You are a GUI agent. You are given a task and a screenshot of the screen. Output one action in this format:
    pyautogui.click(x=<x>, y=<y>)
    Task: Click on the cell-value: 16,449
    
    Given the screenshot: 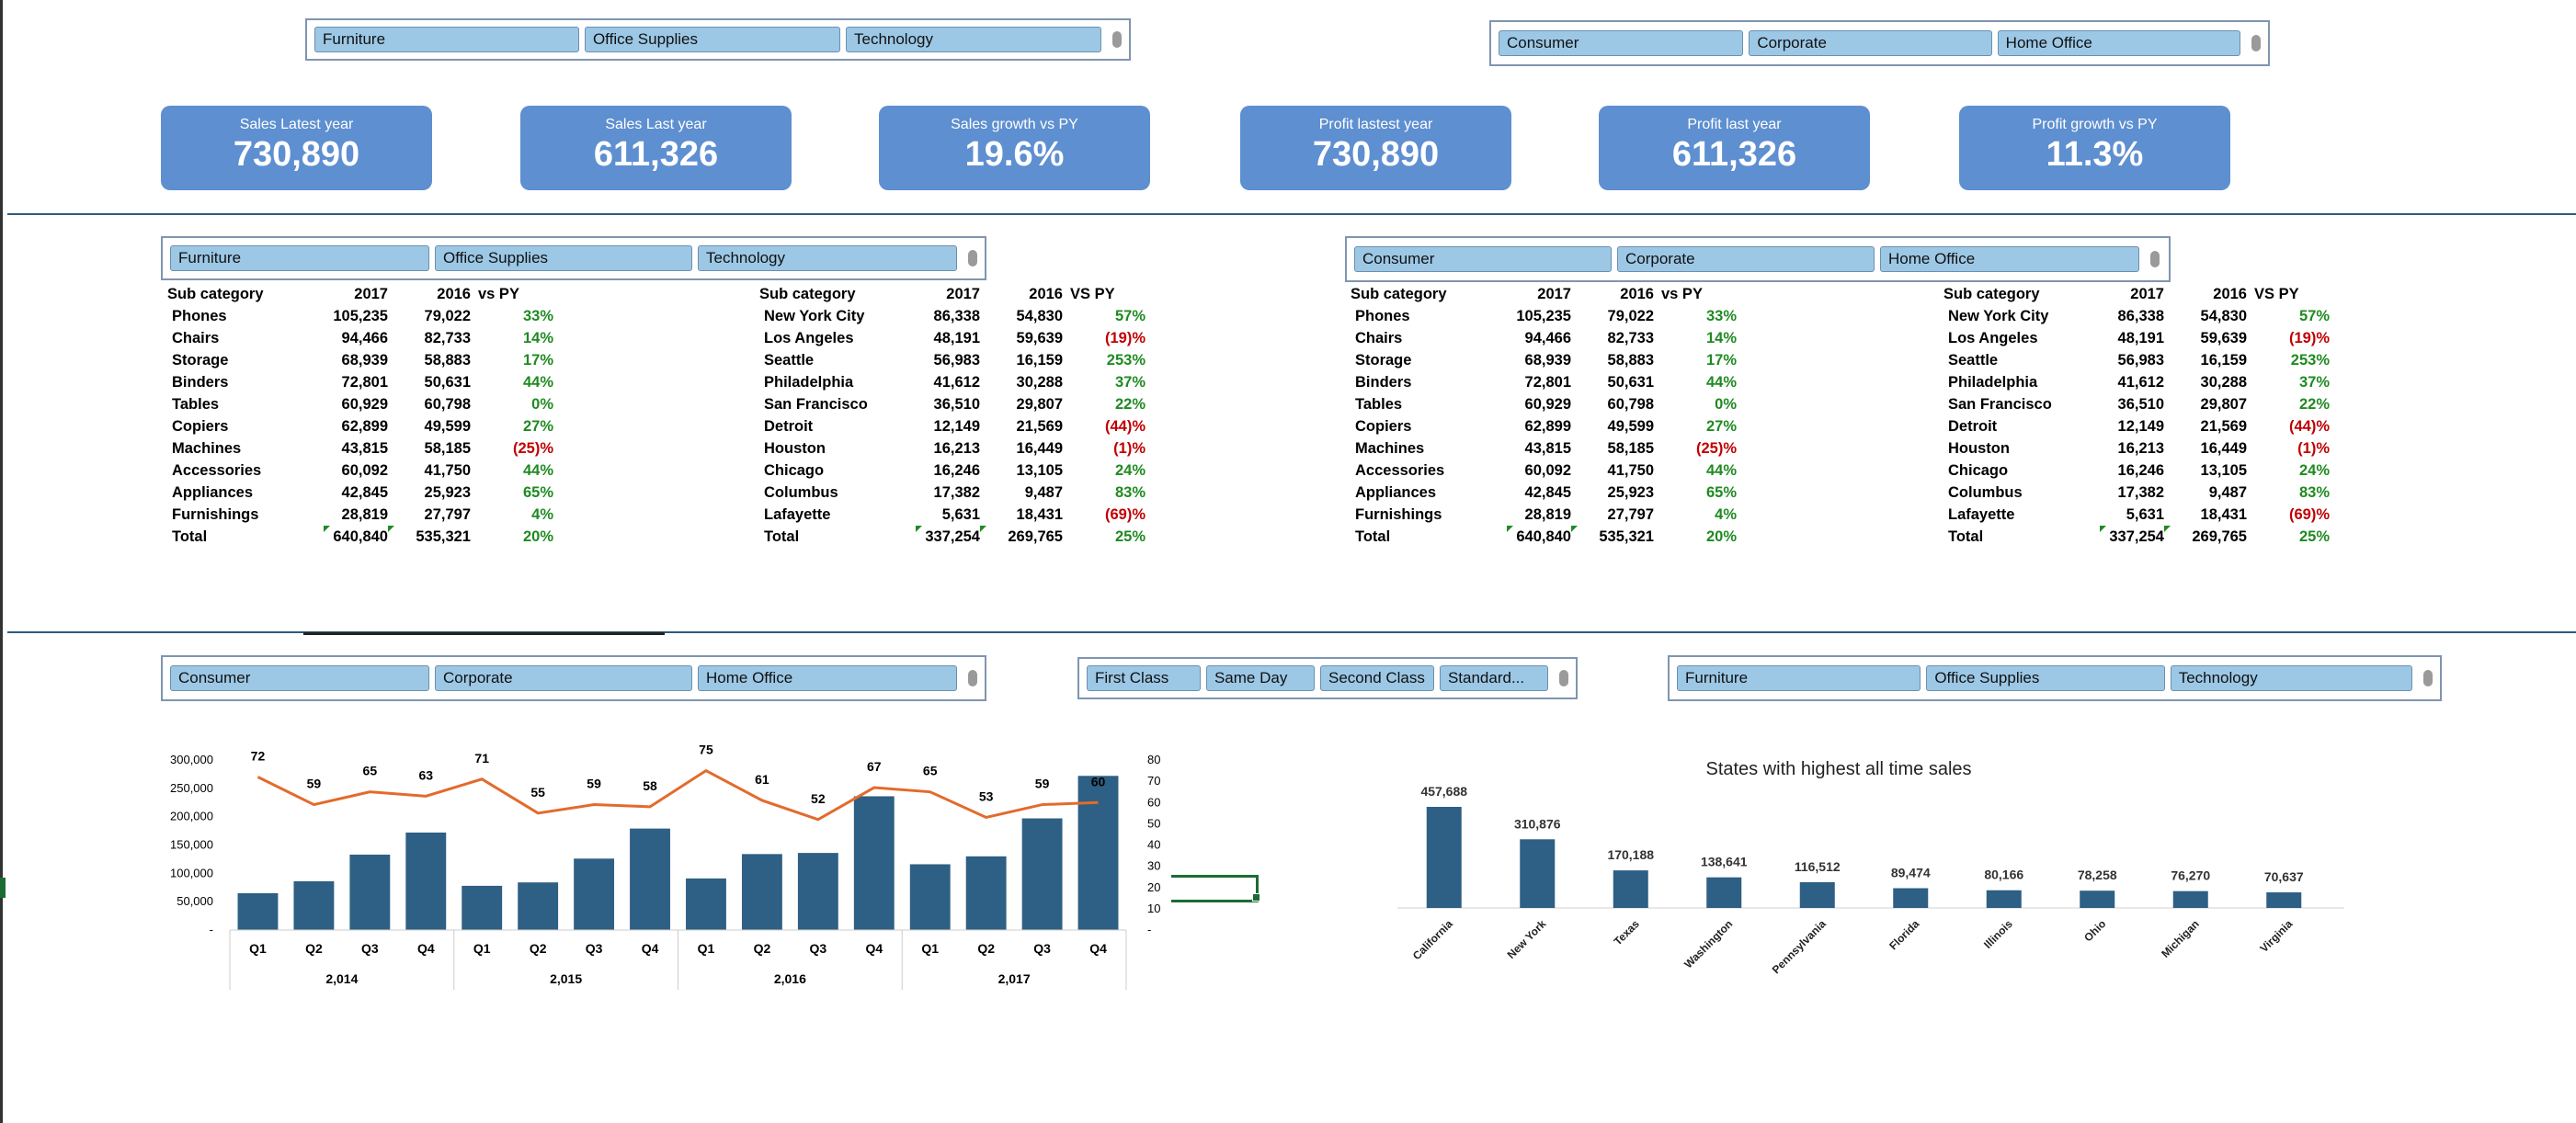 What is the action you would take?
    pyautogui.click(x=2223, y=448)
    